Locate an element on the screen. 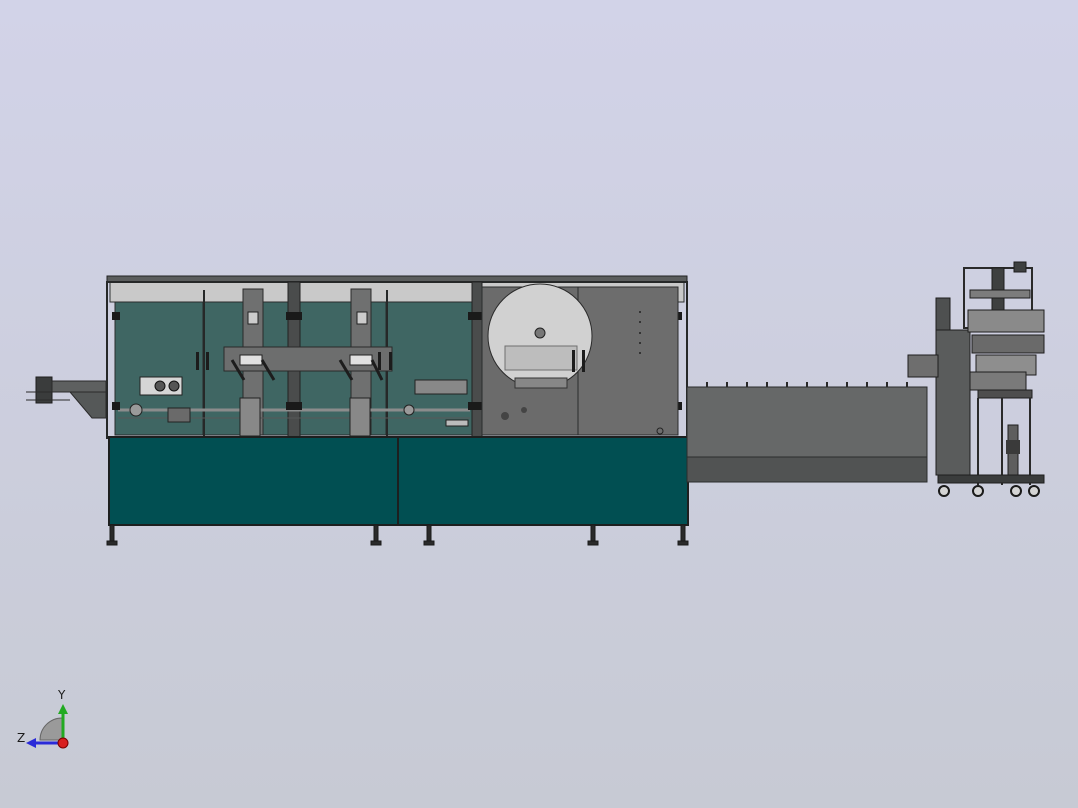 The width and height of the screenshot is (1078, 808). steel-door-right is located at coordinates (628, 361).